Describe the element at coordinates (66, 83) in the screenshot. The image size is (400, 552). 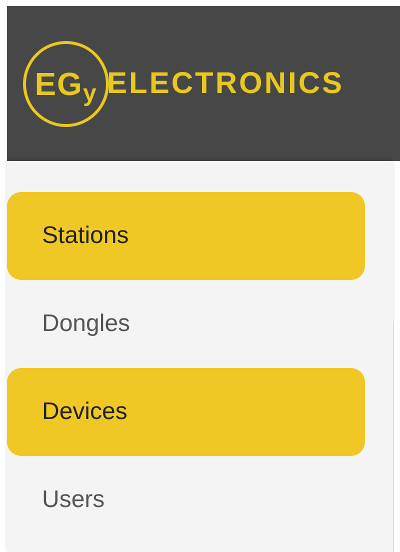
I see `logo-badge: EG$_{y}$` at that location.